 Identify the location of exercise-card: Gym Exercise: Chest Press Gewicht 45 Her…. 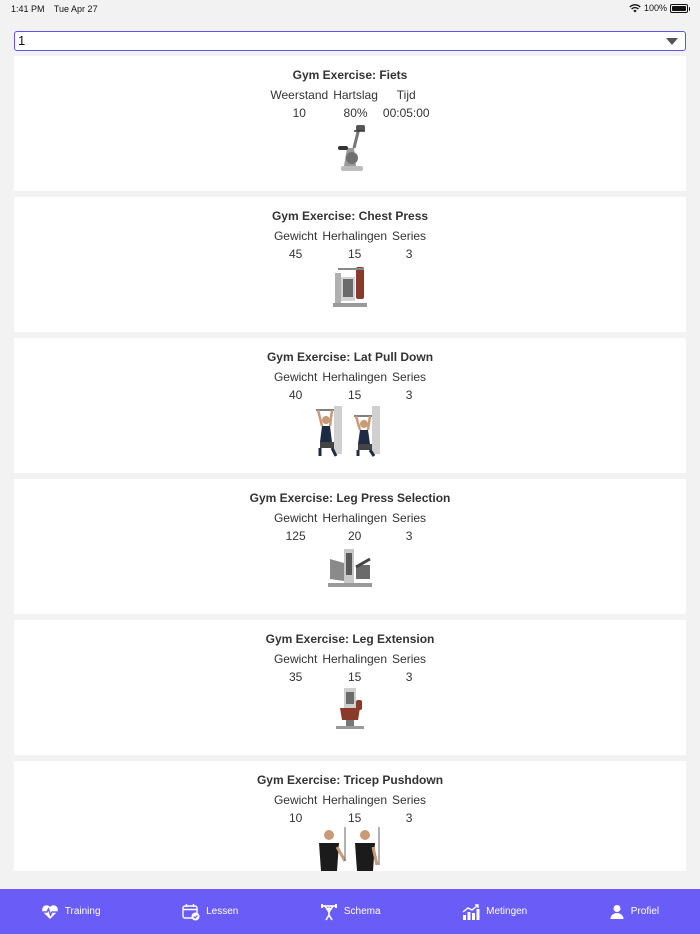
(350, 264).